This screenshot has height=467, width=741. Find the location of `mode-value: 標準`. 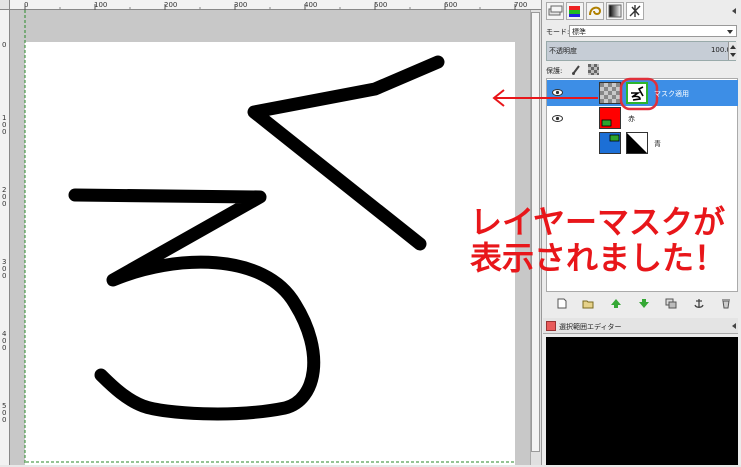

mode-value: 標準 is located at coordinates (579, 32).